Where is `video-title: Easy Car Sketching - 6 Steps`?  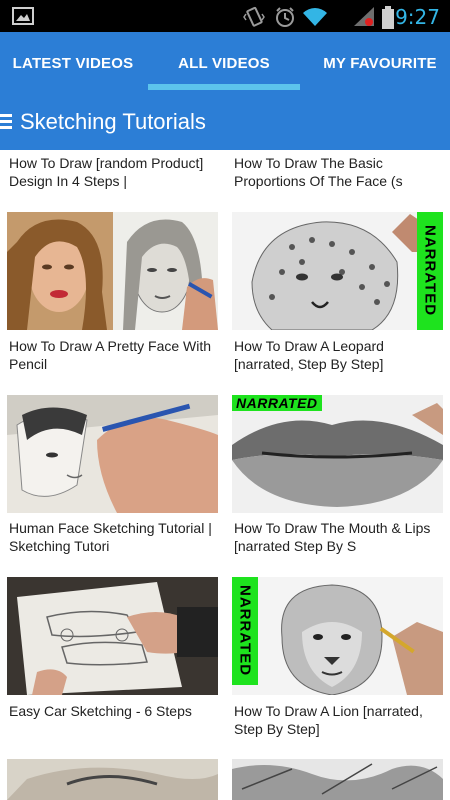 video-title: Easy Car Sketching - 6 Steps is located at coordinates (111, 720).